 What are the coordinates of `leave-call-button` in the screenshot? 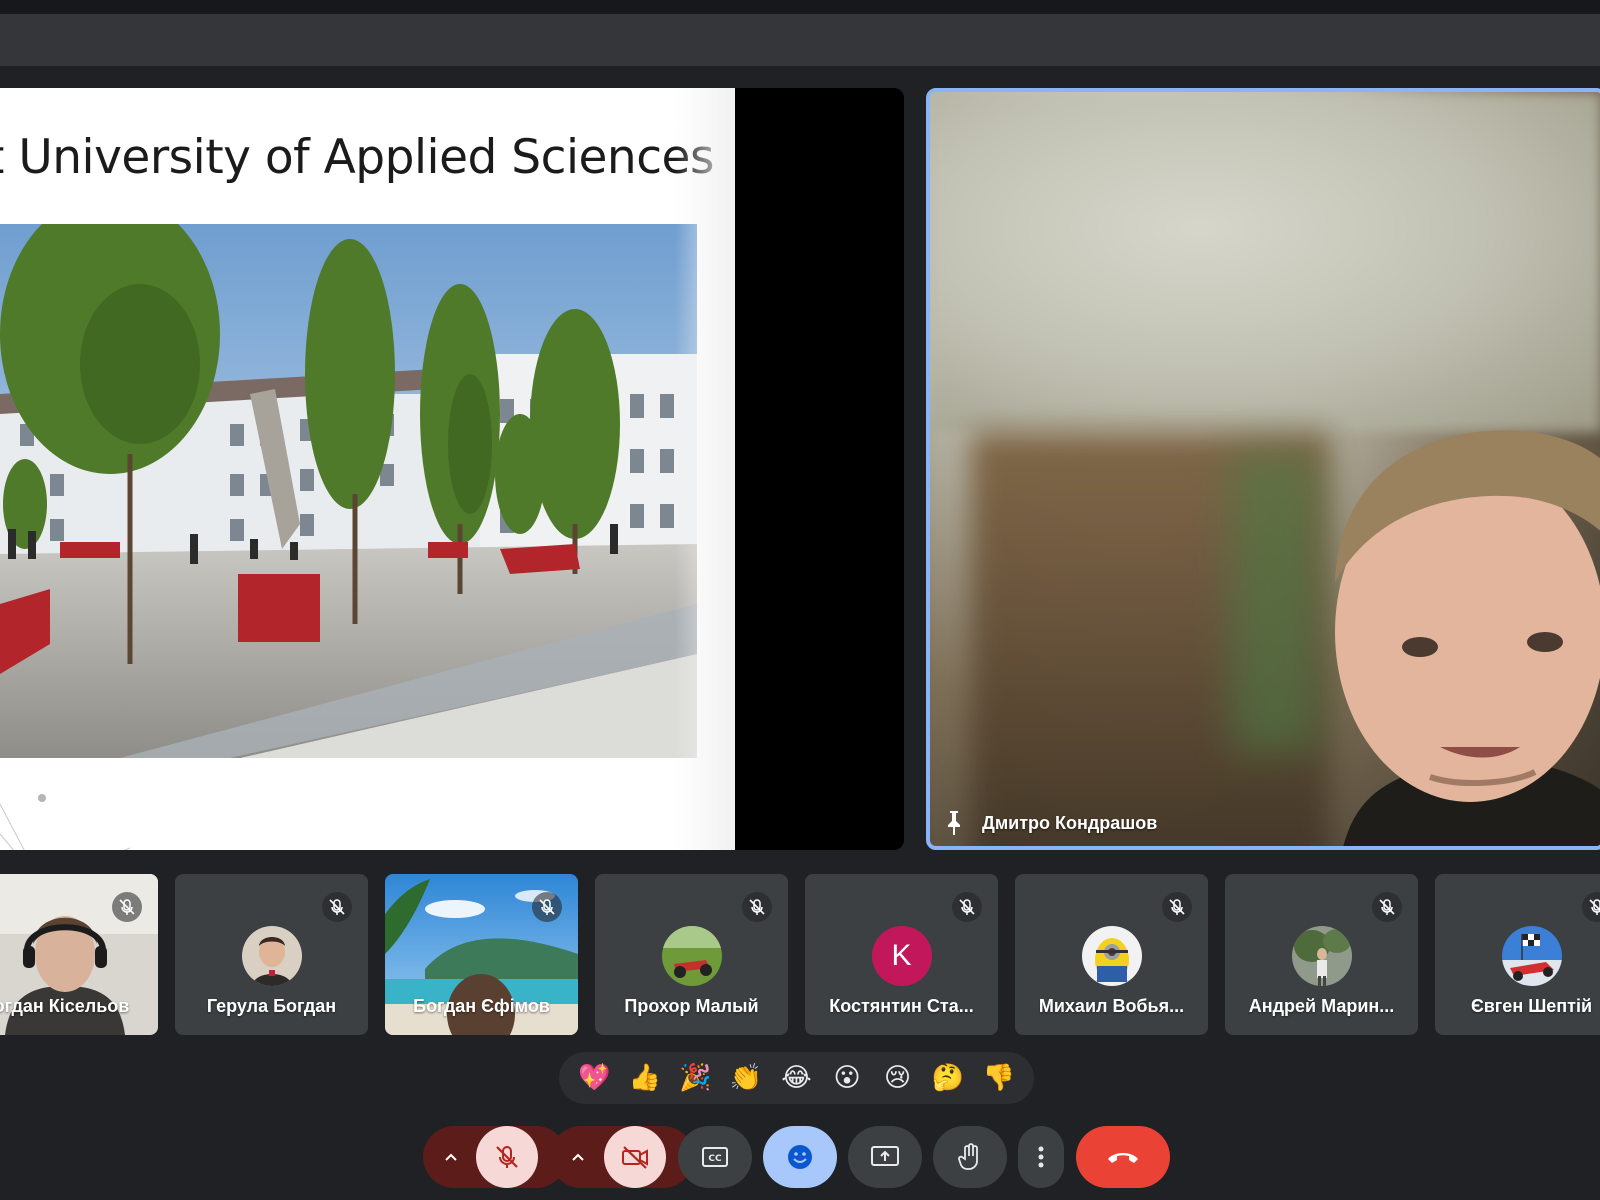 It's located at (1123, 1157).